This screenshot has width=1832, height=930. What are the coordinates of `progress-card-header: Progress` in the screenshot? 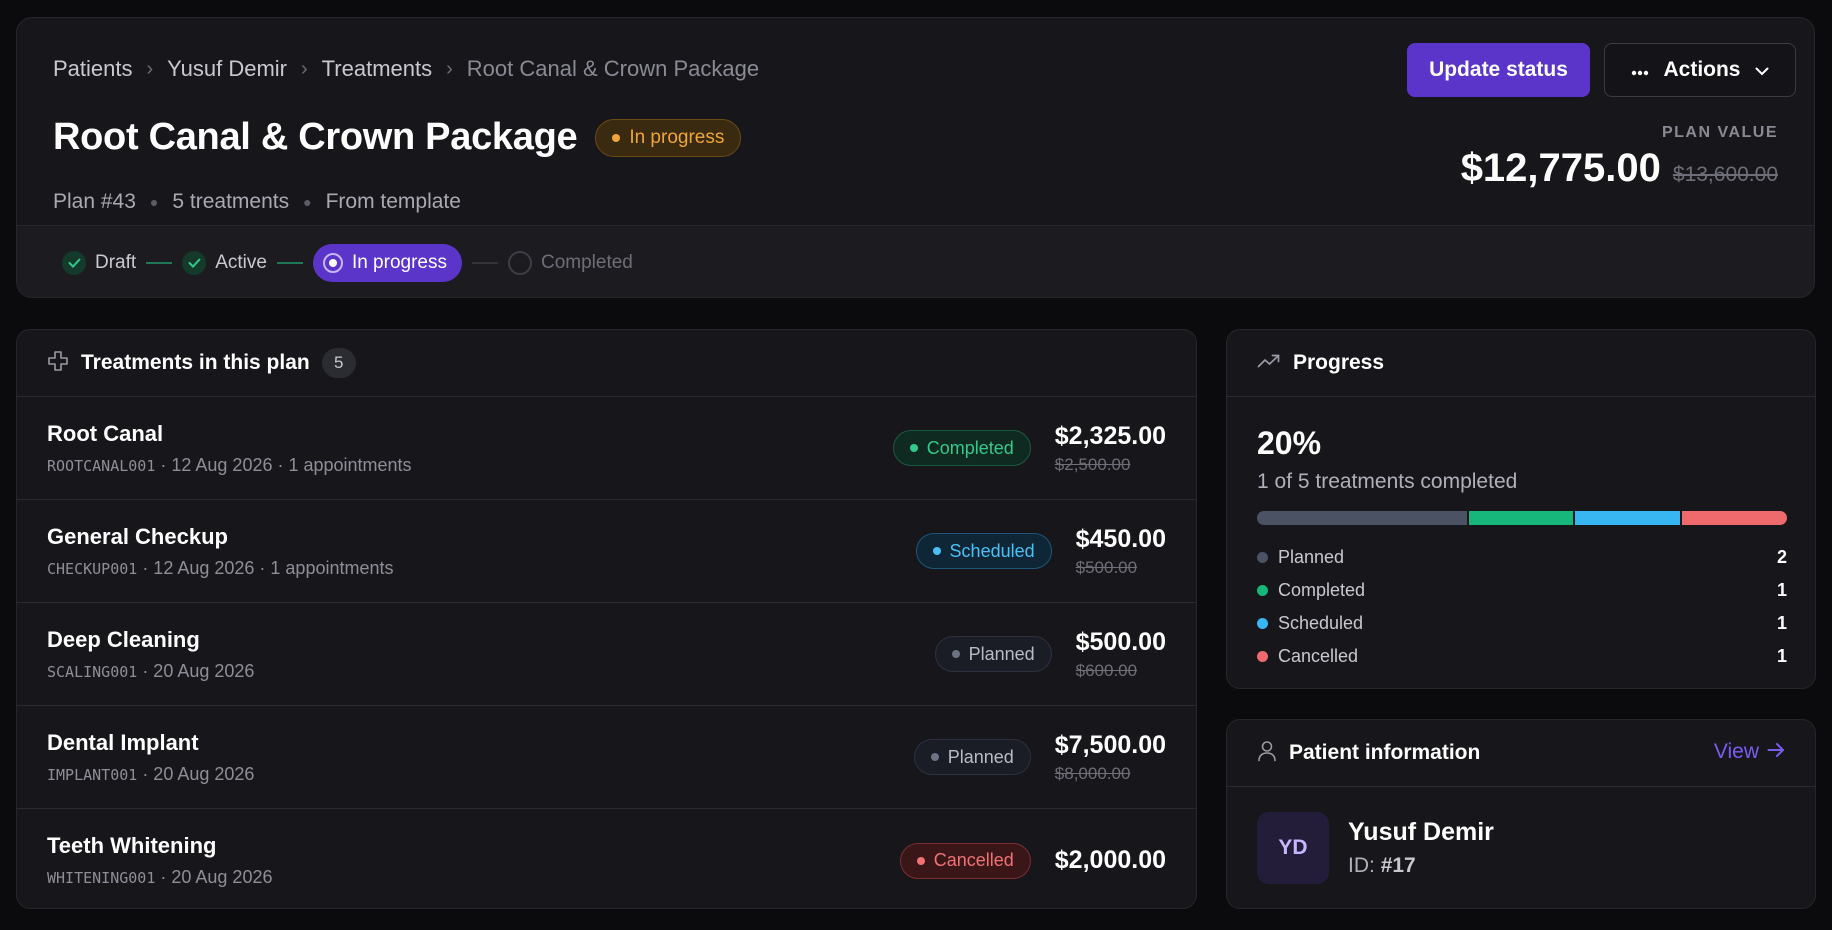 It's located at (1521, 363).